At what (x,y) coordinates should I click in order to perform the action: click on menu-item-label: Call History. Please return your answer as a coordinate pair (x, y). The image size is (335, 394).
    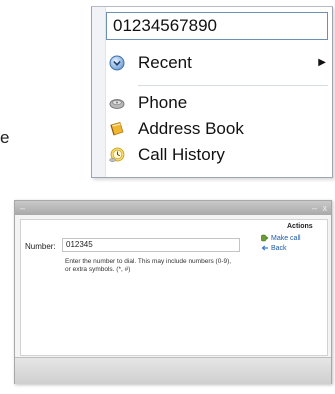
    Looking at the image, I should click on (181, 154).